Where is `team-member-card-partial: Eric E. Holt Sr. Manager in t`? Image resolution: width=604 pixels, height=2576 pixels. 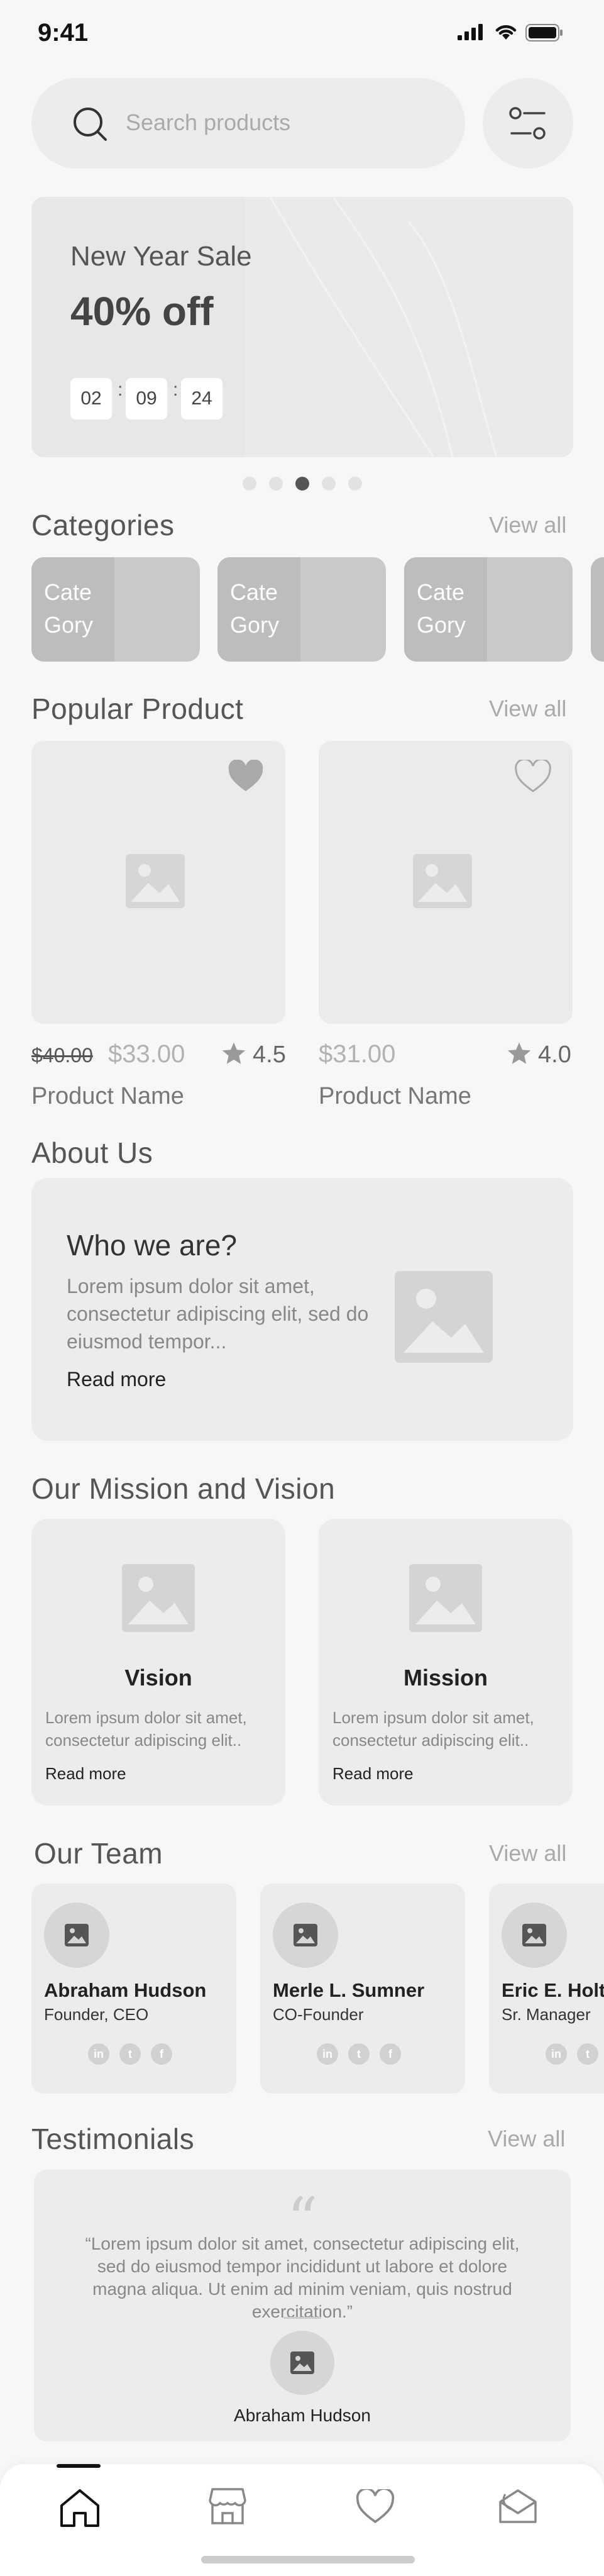
team-member-card-partial: Eric E. Holt Sr. Manager in t is located at coordinates (547, 1989).